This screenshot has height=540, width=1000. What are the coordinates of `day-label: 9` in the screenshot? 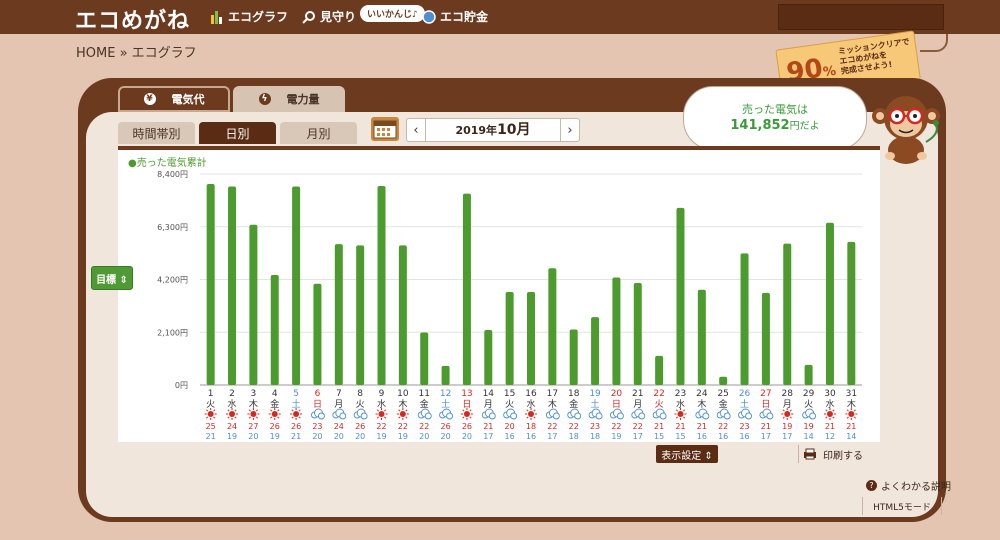 It's located at (382, 394).